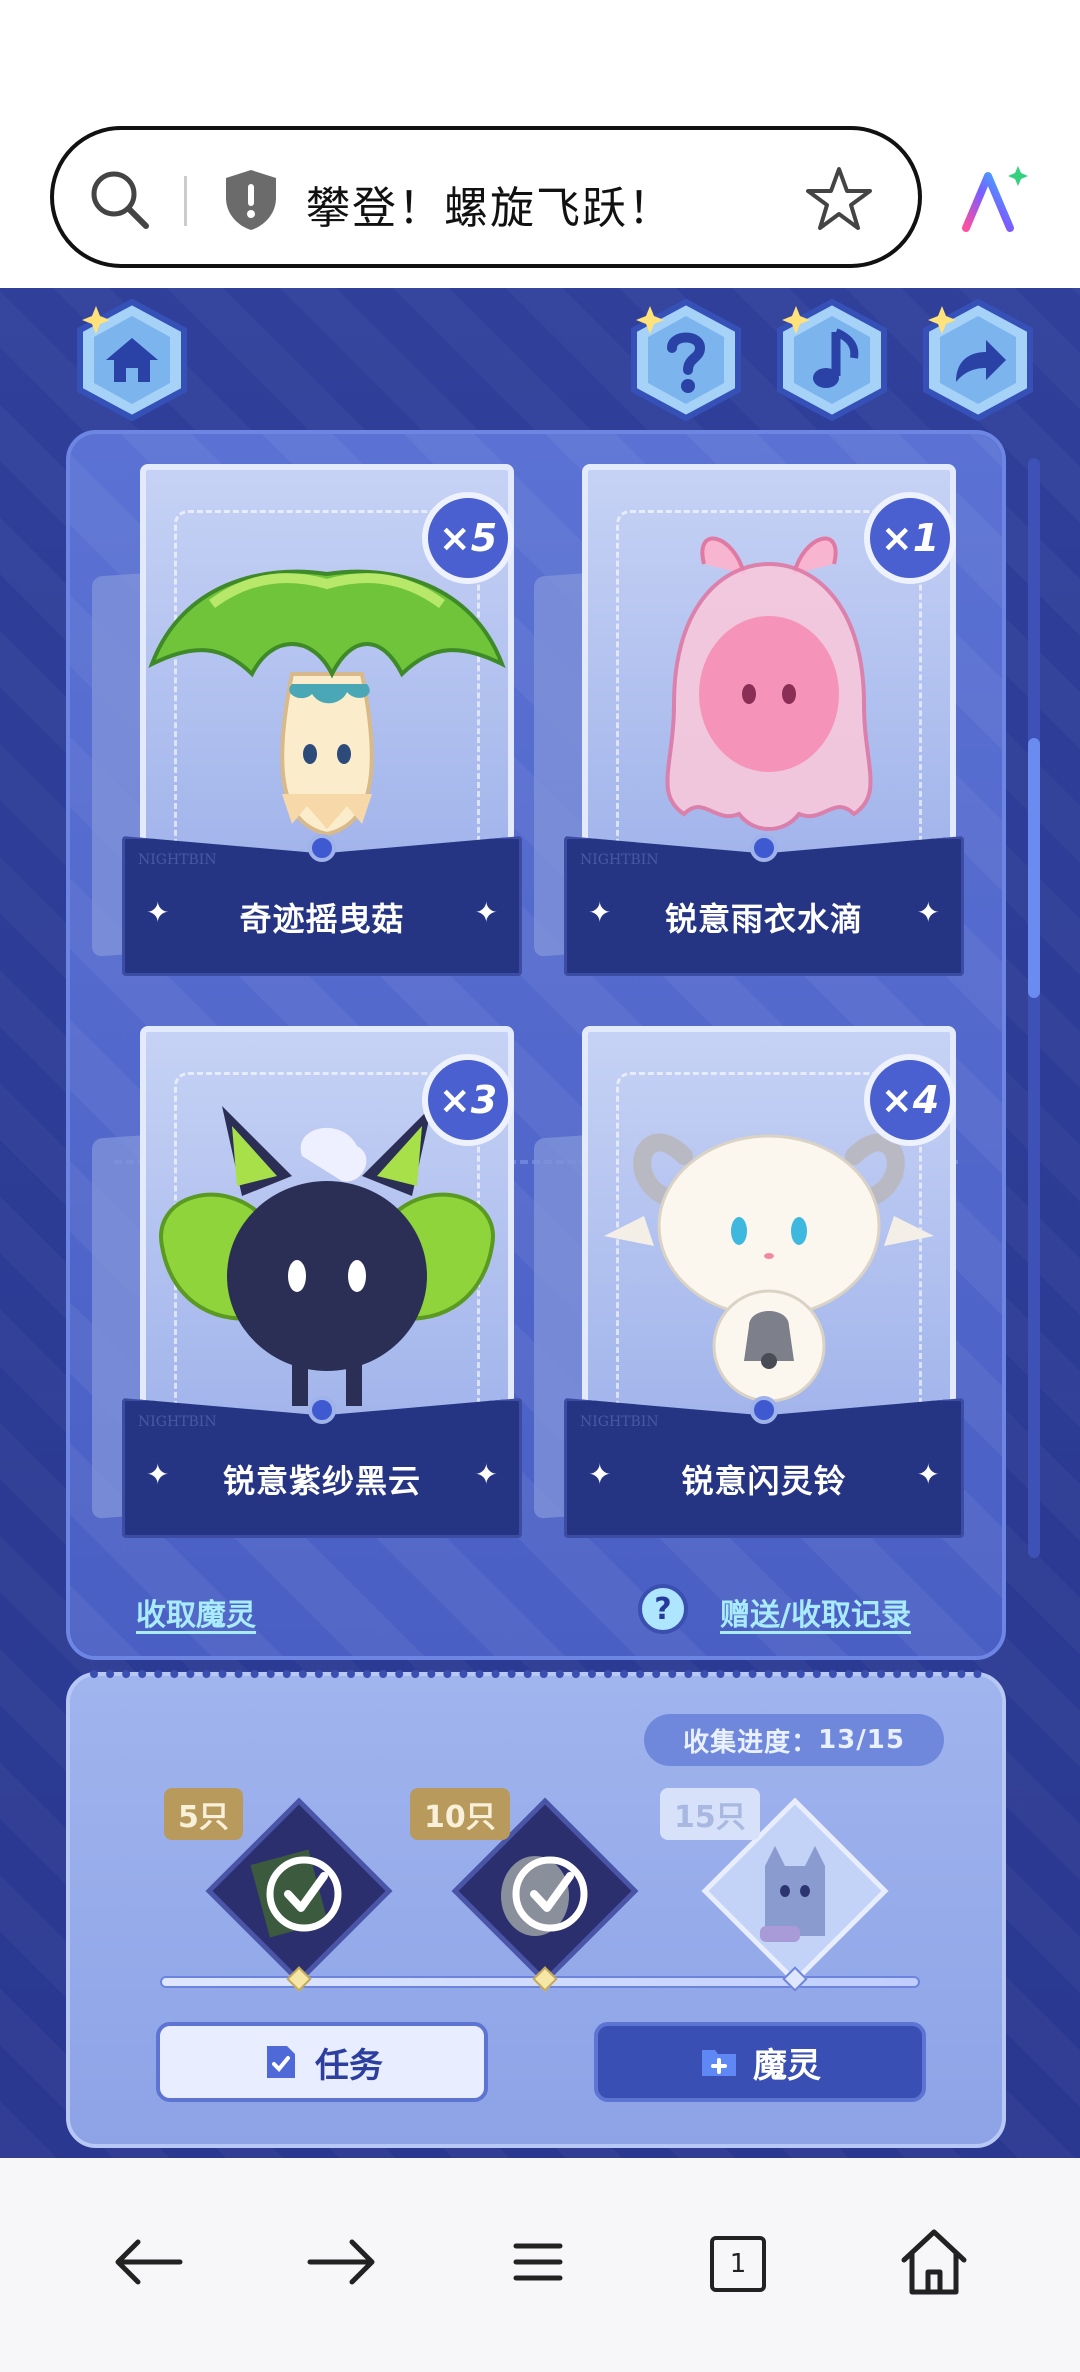  What do you see at coordinates (185, 201) in the screenshot?
I see `address-divider` at bounding box center [185, 201].